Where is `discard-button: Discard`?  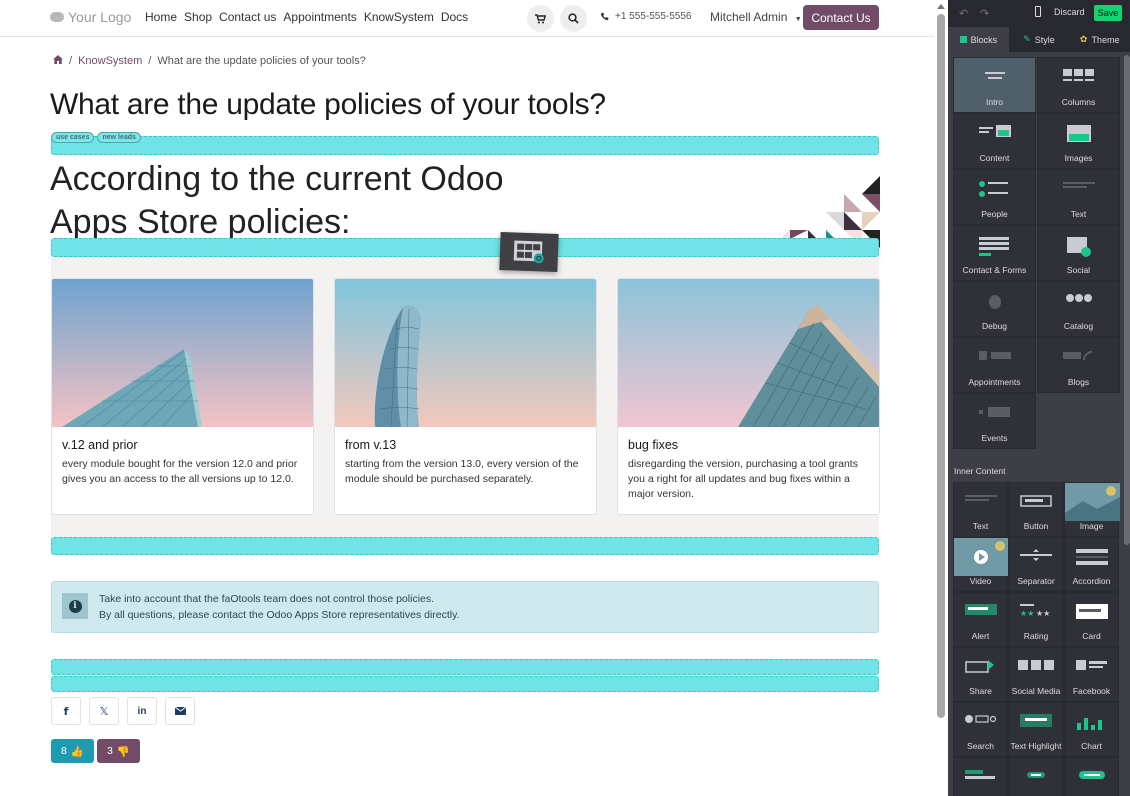 discard-button: Discard is located at coordinates (1069, 12).